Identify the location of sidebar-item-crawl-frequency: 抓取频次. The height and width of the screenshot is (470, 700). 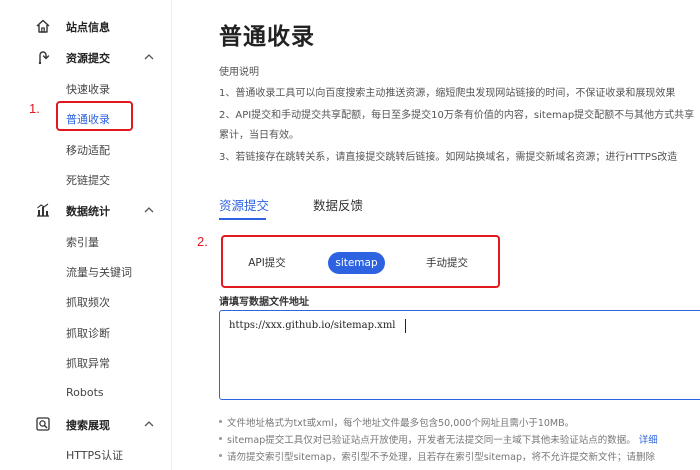
(88, 302).